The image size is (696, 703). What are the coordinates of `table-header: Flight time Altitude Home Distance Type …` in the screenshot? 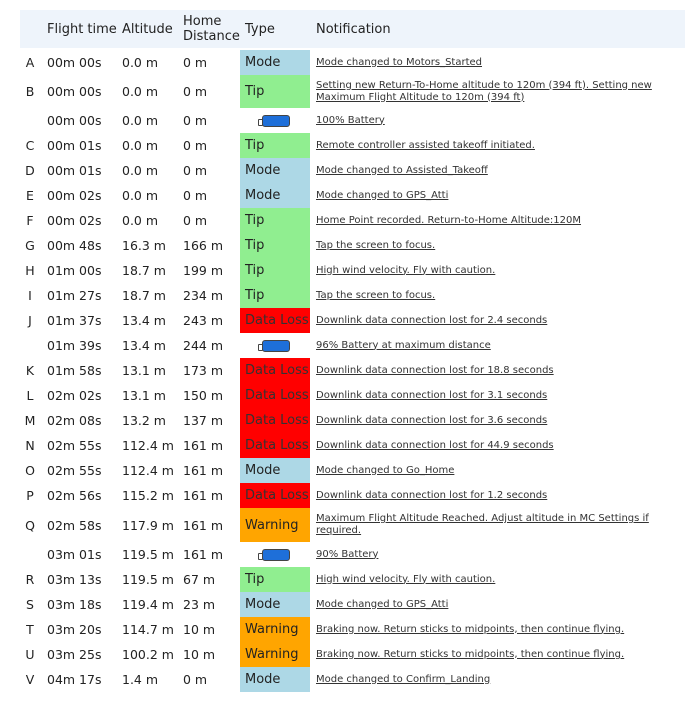 It's located at (352, 29).